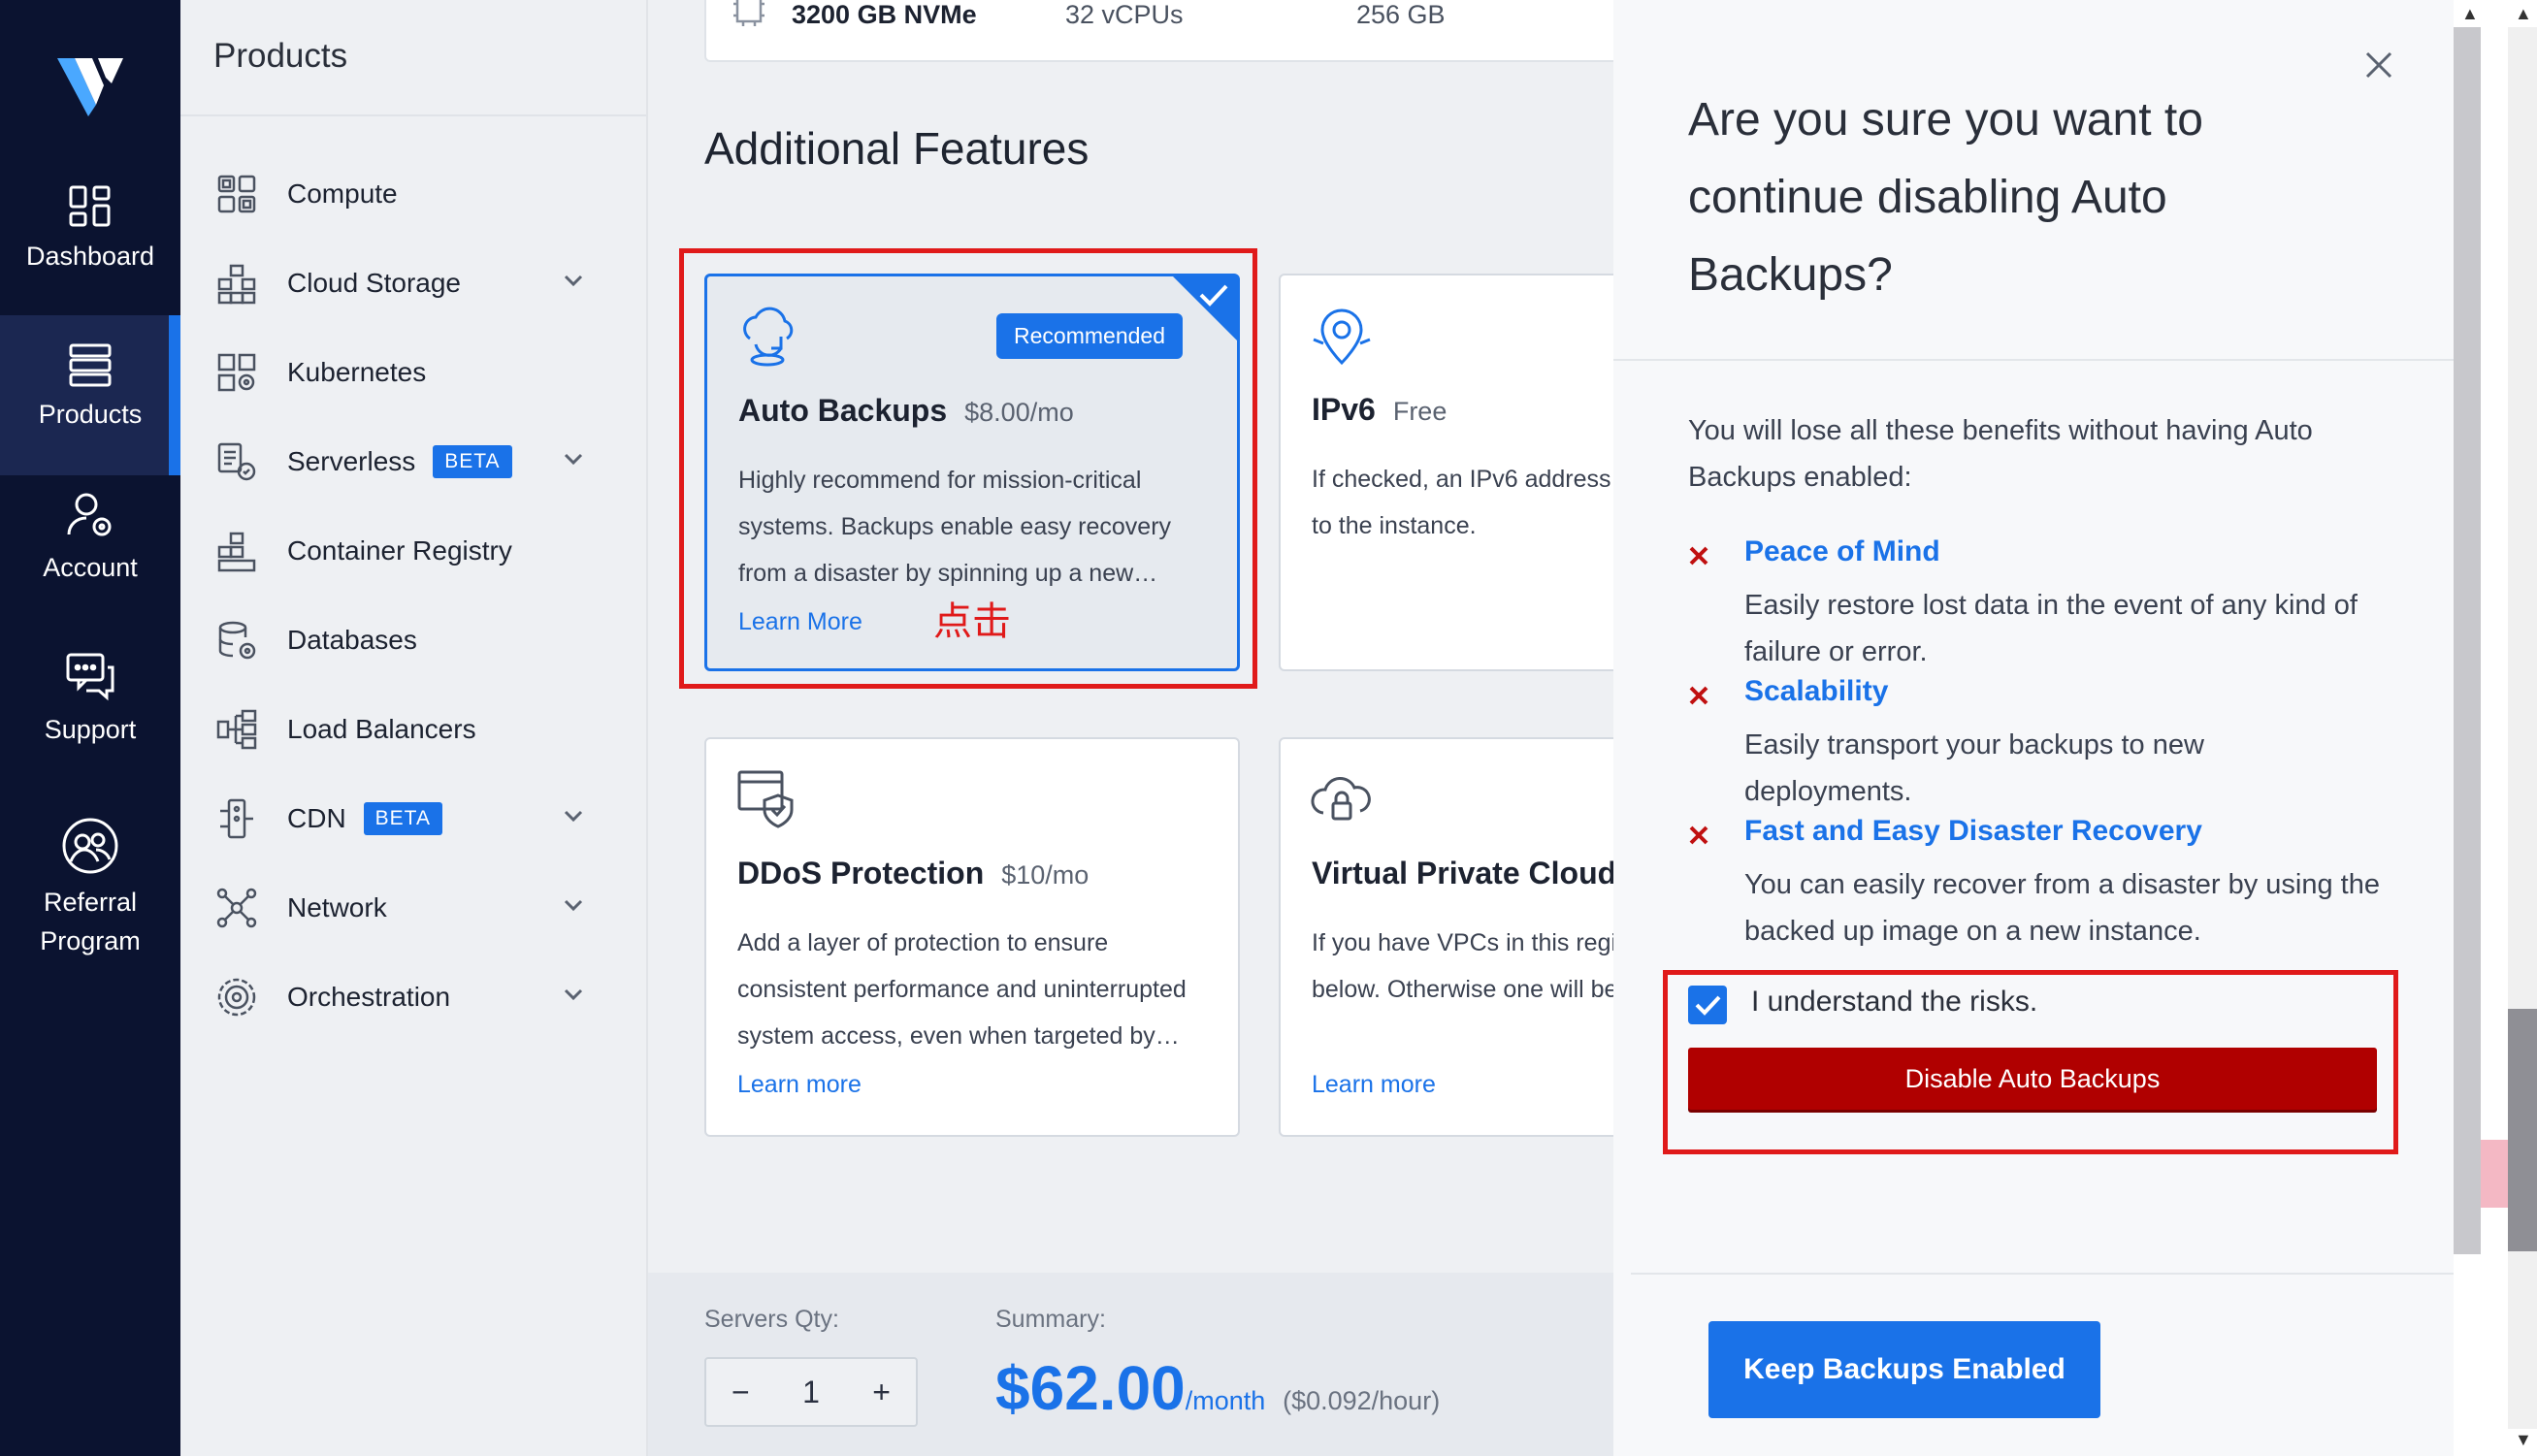  I want to click on network-icon, so click(236, 908).